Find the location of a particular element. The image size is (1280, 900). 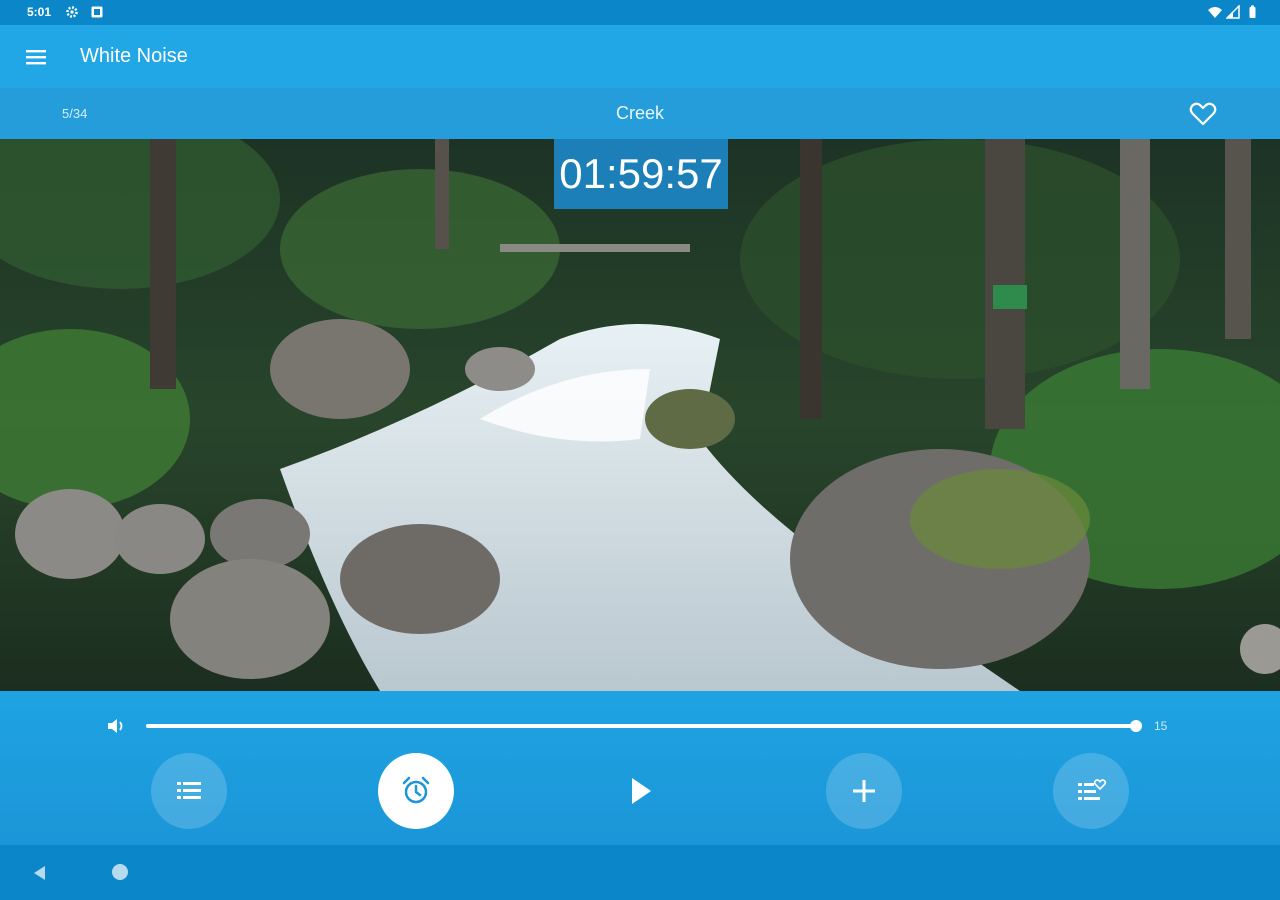

volume-value: 15 is located at coordinates (1161, 726).